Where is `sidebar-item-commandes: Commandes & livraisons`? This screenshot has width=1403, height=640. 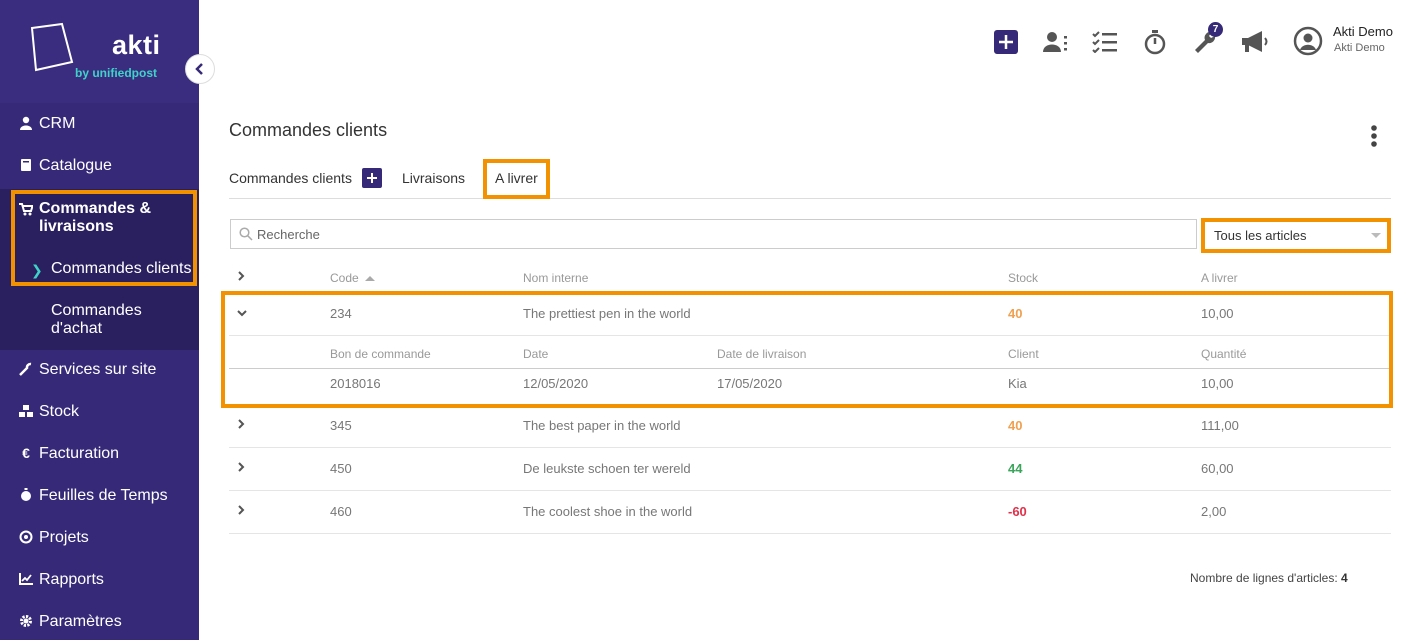 sidebar-item-commandes: Commandes & livraisons is located at coordinates (99, 218).